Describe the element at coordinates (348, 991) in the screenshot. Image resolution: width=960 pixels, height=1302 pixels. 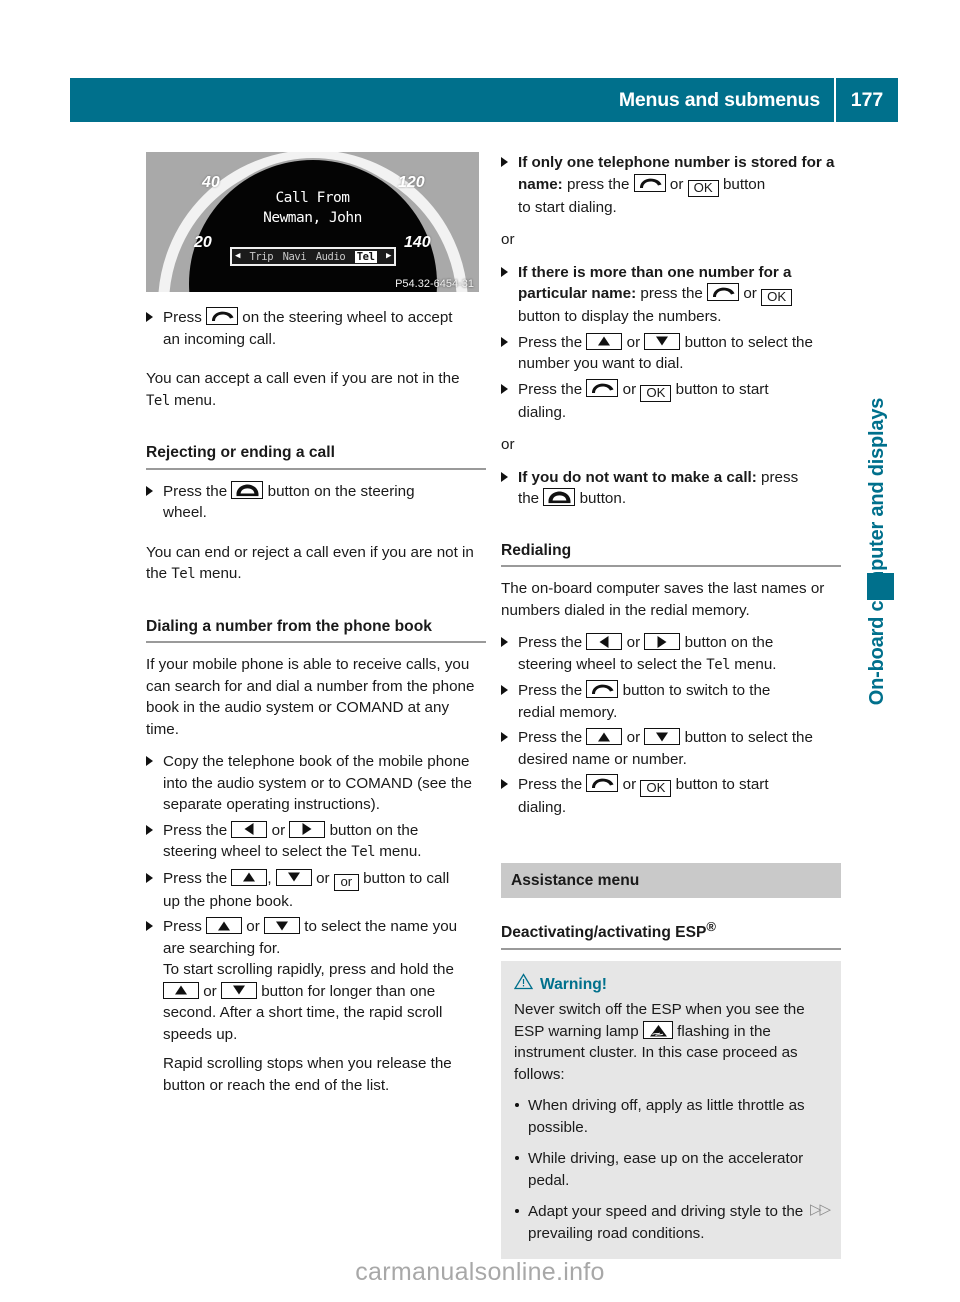
I see `step-text: button for longer than one` at that location.